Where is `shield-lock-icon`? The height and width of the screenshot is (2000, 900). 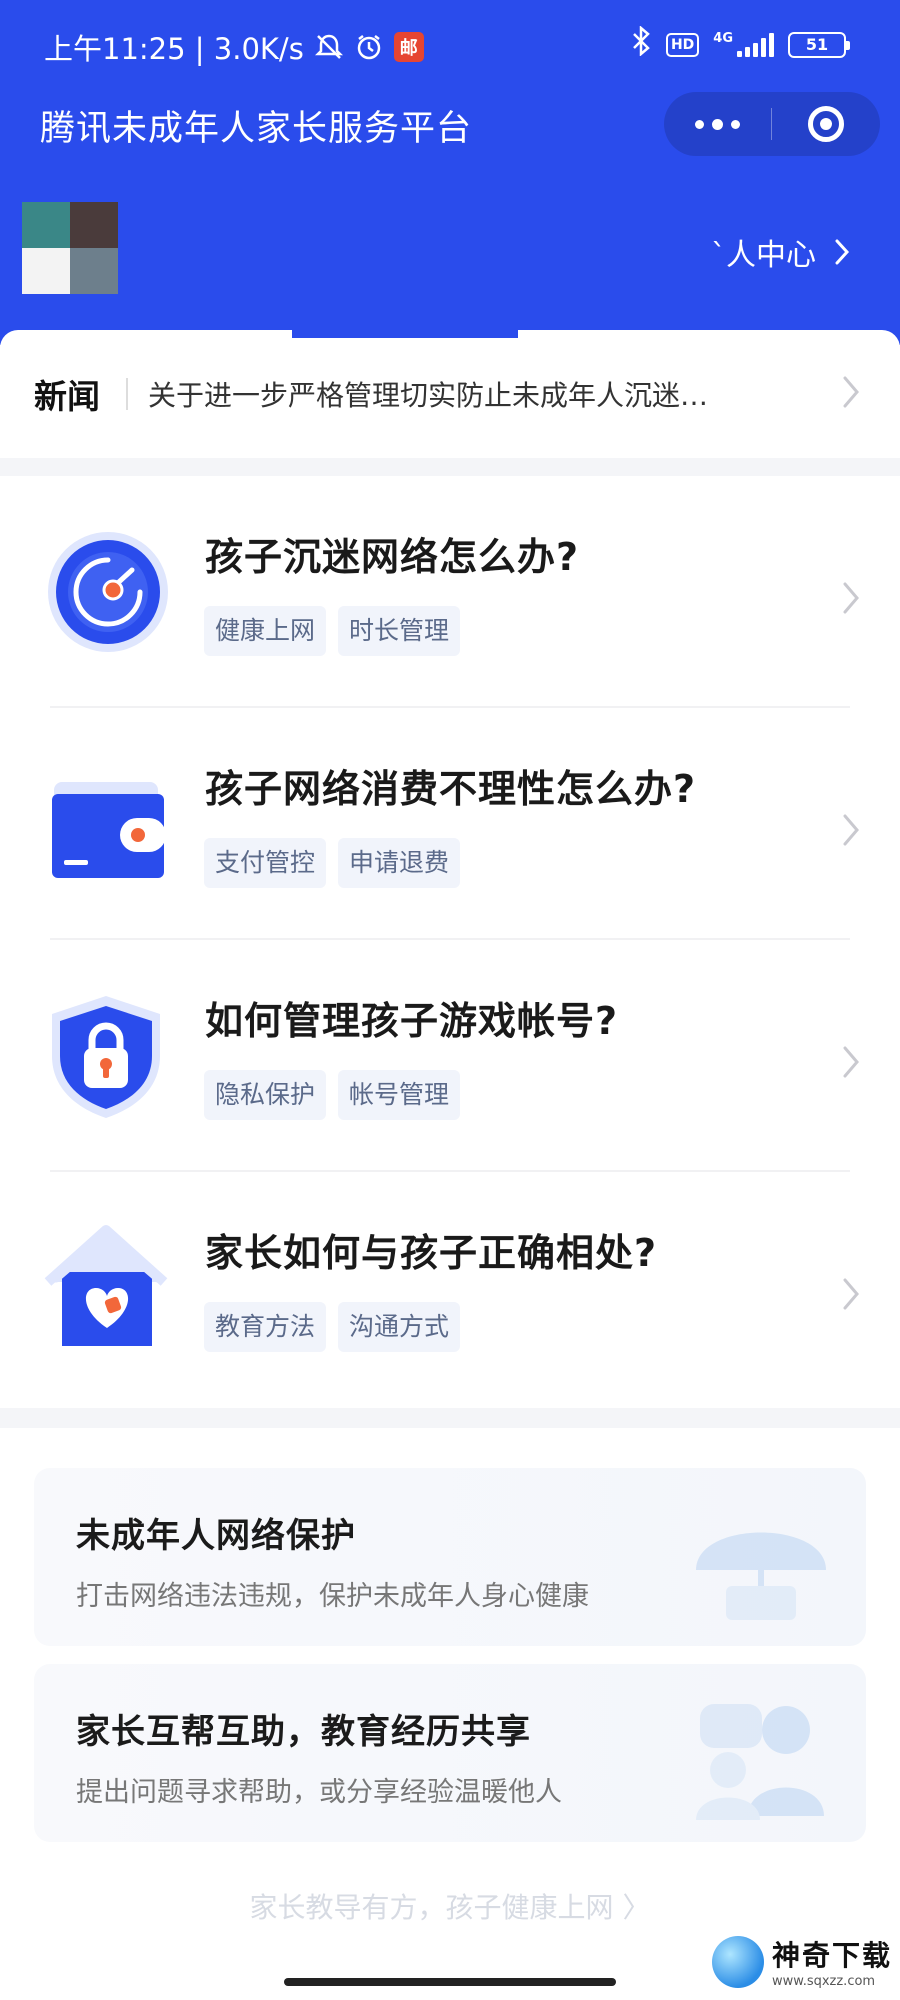
shield-lock-icon is located at coordinates (110, 1054).